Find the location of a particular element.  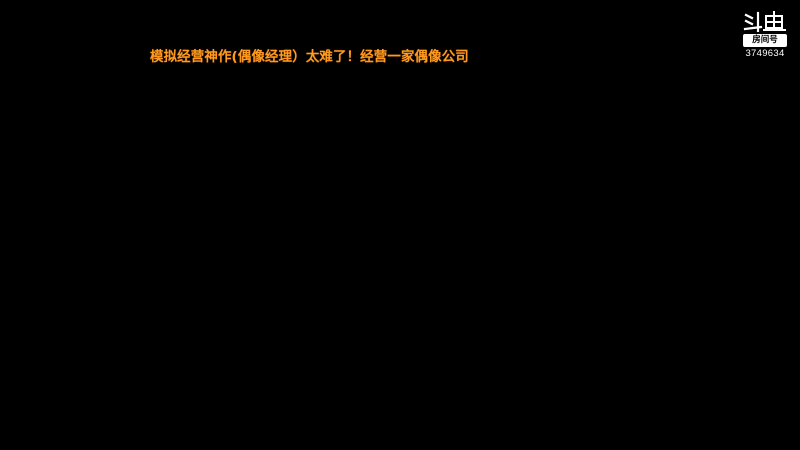

douyu-watermark: 房间号 3749634 is located at coordinates (765, 35).